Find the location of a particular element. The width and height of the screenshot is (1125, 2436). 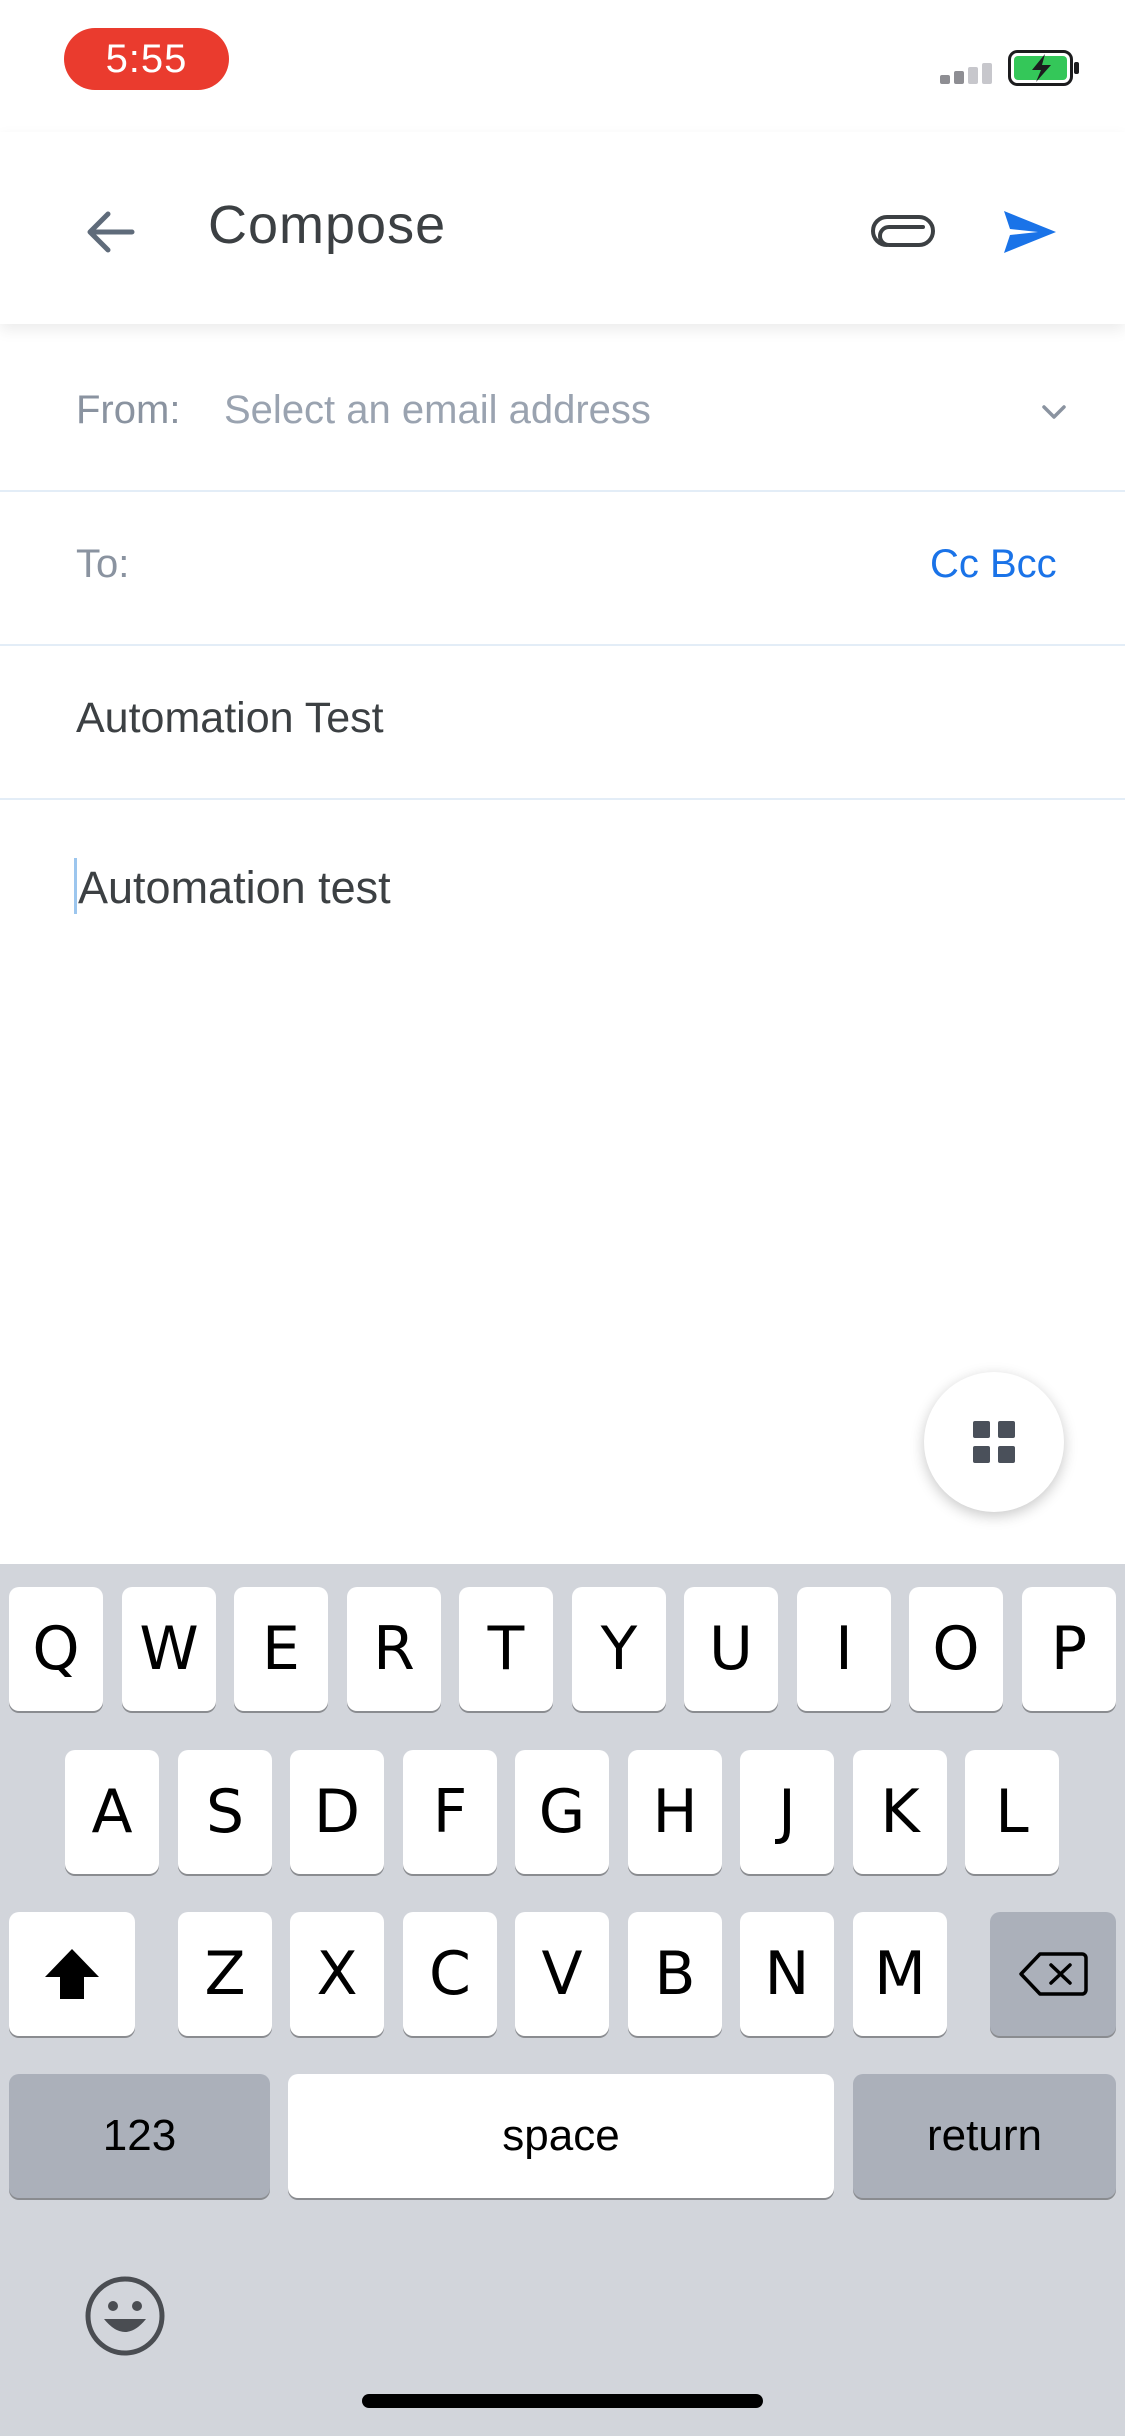

key-s: S is located at coordinates (225, 1812).